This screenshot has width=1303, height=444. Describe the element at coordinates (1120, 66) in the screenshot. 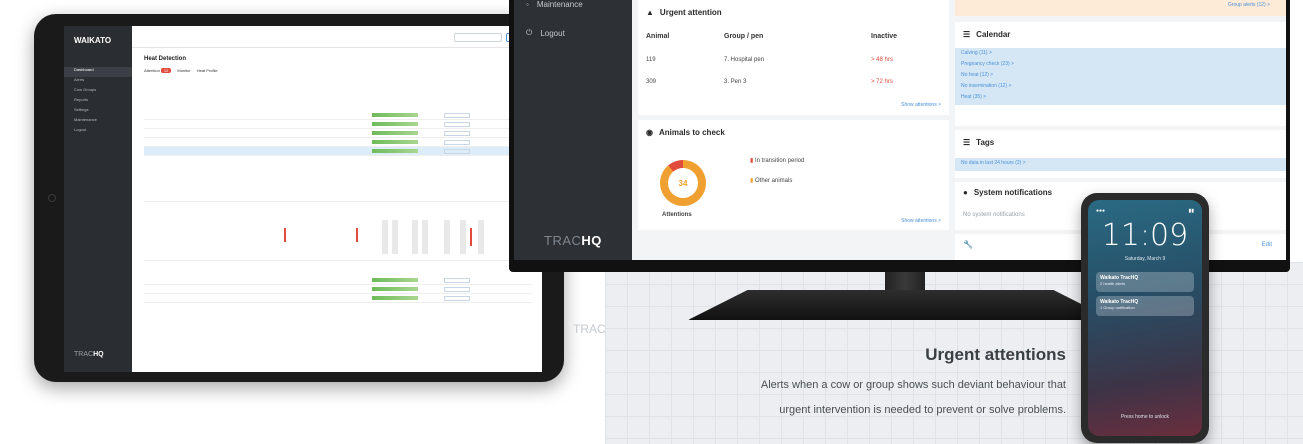

I see `calendar-item: Pregnancy check (23) >` at that location.